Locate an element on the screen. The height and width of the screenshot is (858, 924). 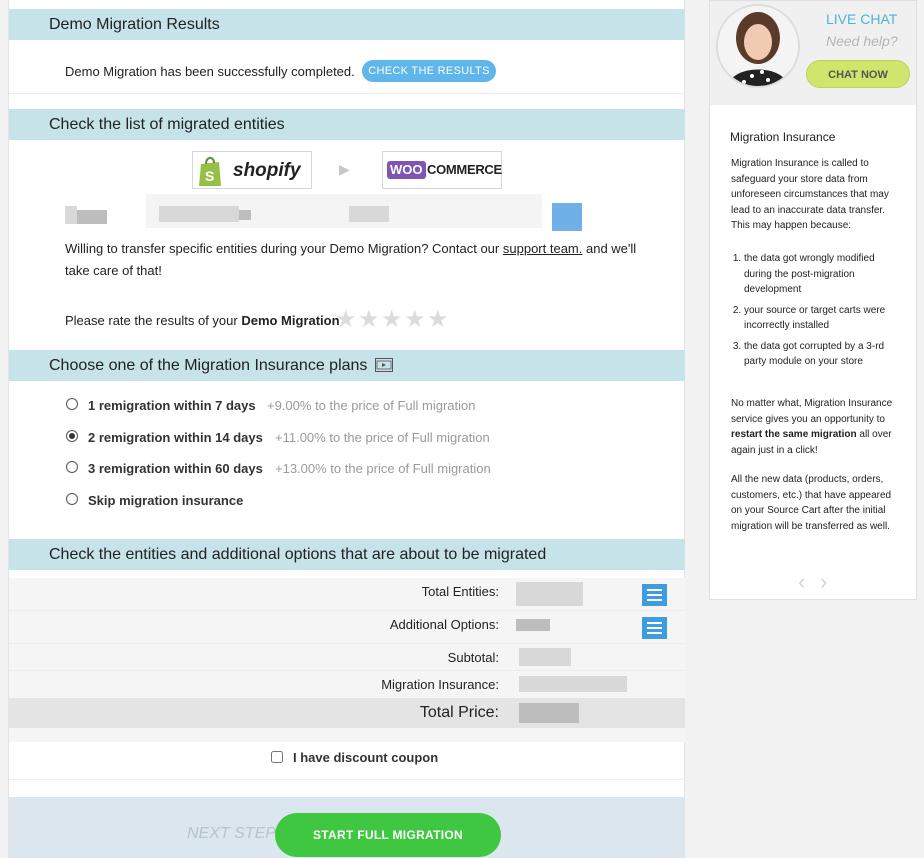
entities-title: Check the list of migrated entities is located at coordinates (167, 124).